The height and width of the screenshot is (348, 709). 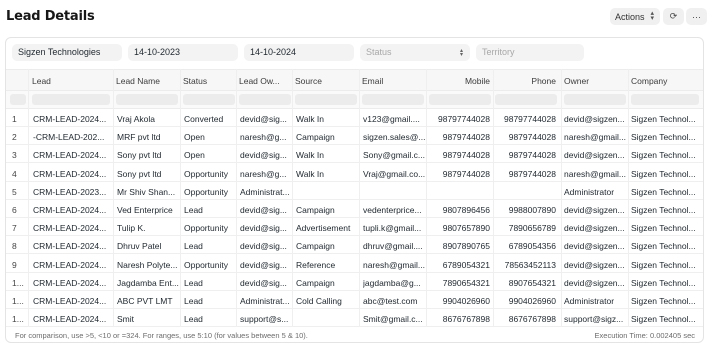 I want to click on phone-cell: 7890656789, so click(x=525, y=228).